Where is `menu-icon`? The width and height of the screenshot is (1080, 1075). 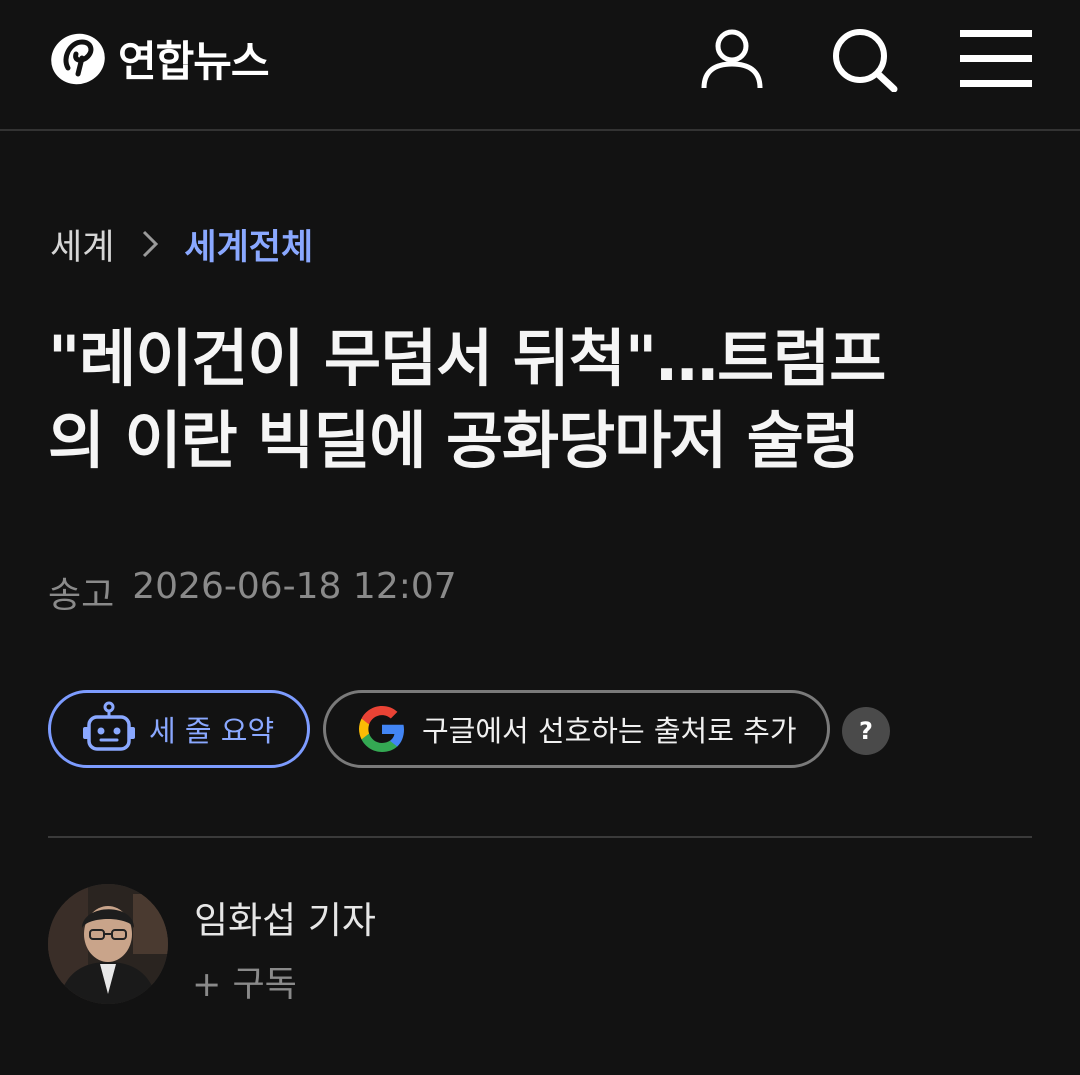
menu-icon is located at coordinates (996, 59).